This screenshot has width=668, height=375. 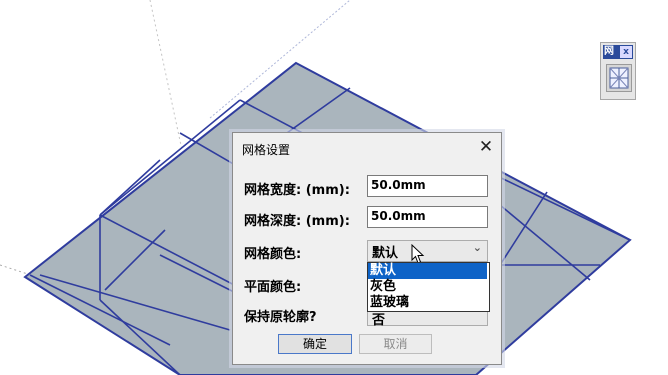 I want to click on chevron-down-icon: ⌄, so click(x=477, y=247).